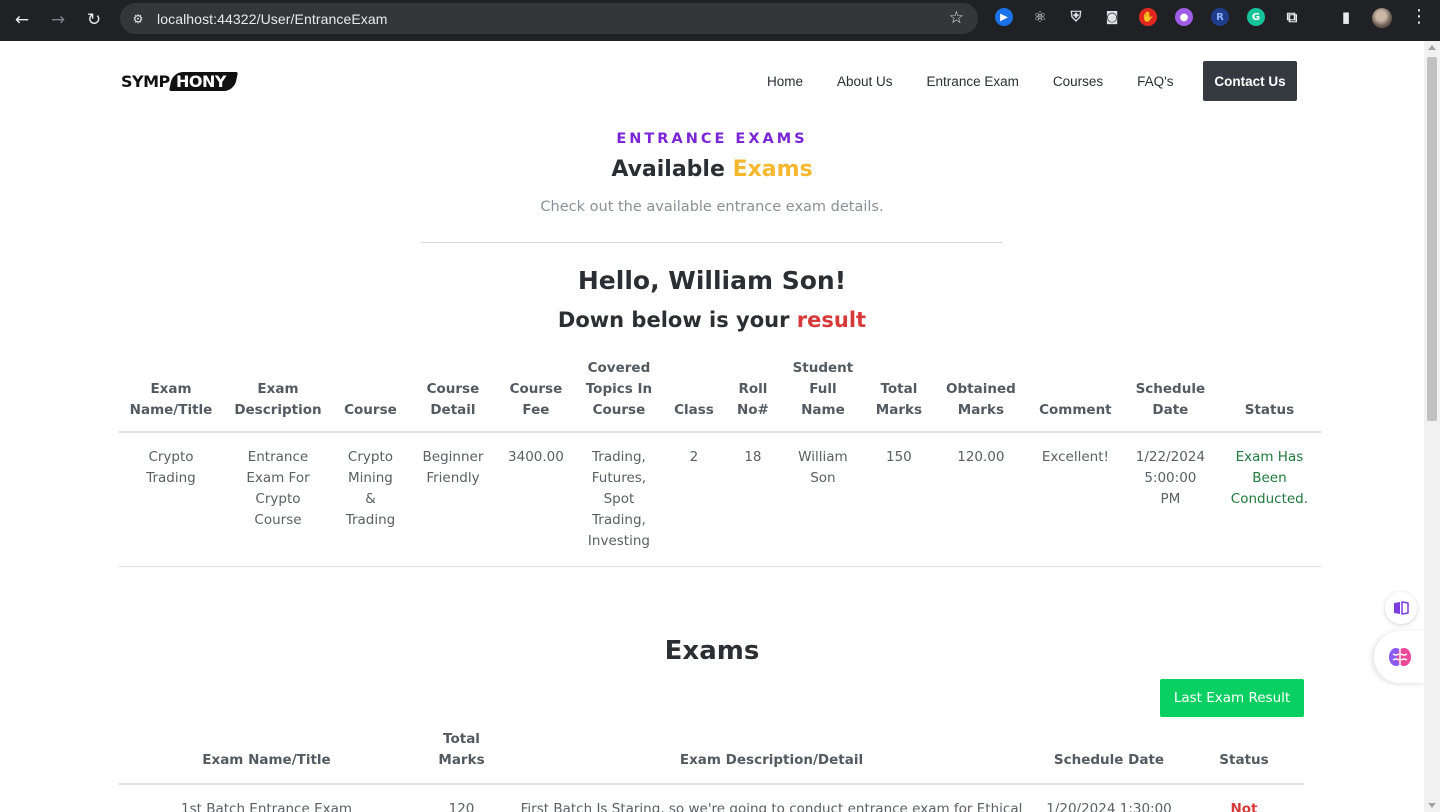 This screenshot has height=812, width=1440. I want to click on side-panel-icon: ▮, so click(1346, 17).